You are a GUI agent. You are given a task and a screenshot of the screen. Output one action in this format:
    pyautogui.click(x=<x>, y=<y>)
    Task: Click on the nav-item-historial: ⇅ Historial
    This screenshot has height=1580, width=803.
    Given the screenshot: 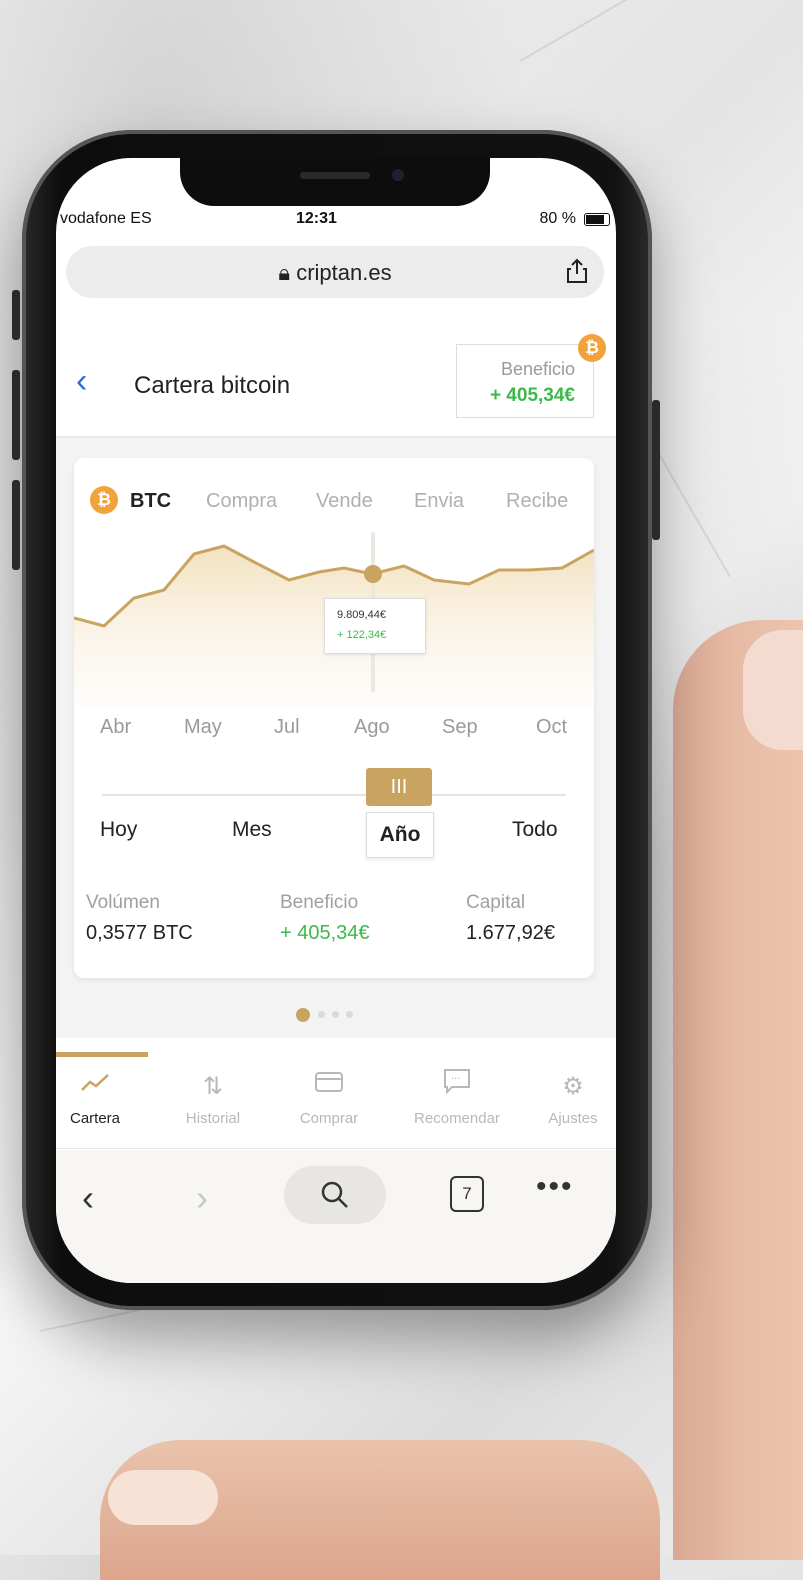 What is the action you would take?
    pyautogui.click(x=213, y=1097)
    